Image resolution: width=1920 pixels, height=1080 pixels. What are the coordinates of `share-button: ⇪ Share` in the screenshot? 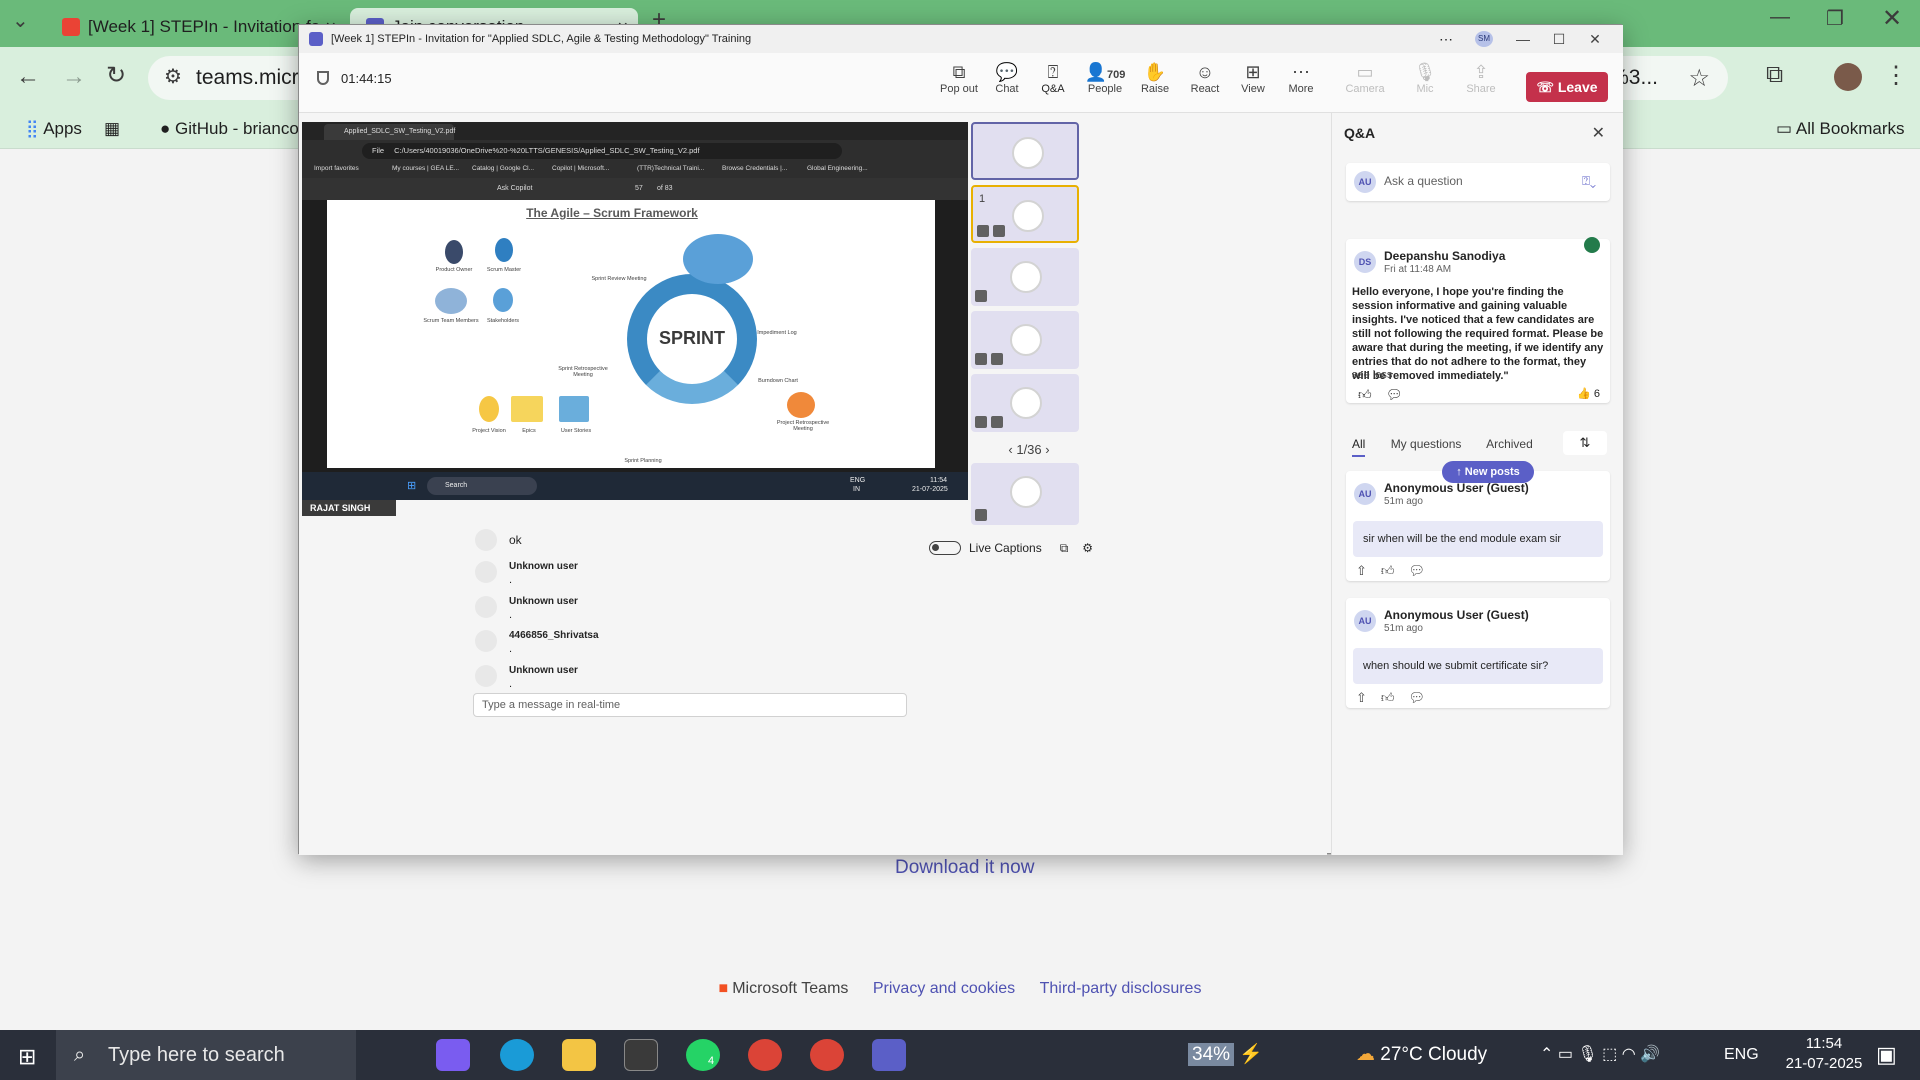 It's located at (1481, 78).